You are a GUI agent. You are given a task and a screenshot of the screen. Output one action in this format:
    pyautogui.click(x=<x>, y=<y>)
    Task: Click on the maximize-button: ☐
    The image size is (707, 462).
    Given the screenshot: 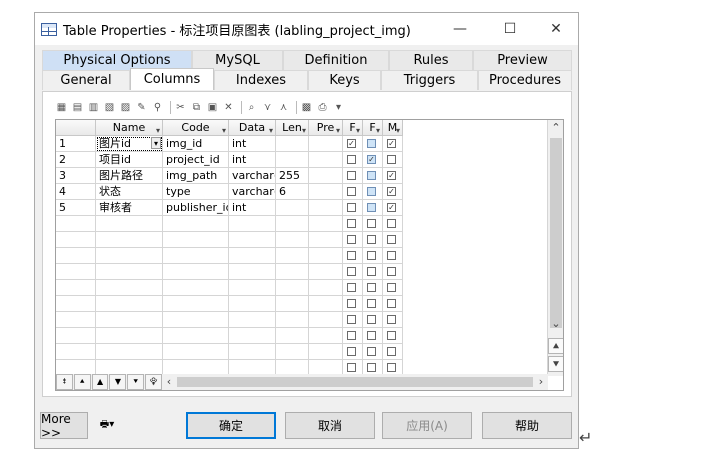 What is the action you would take?
    pyautogui.click(x=510, y=29)
    